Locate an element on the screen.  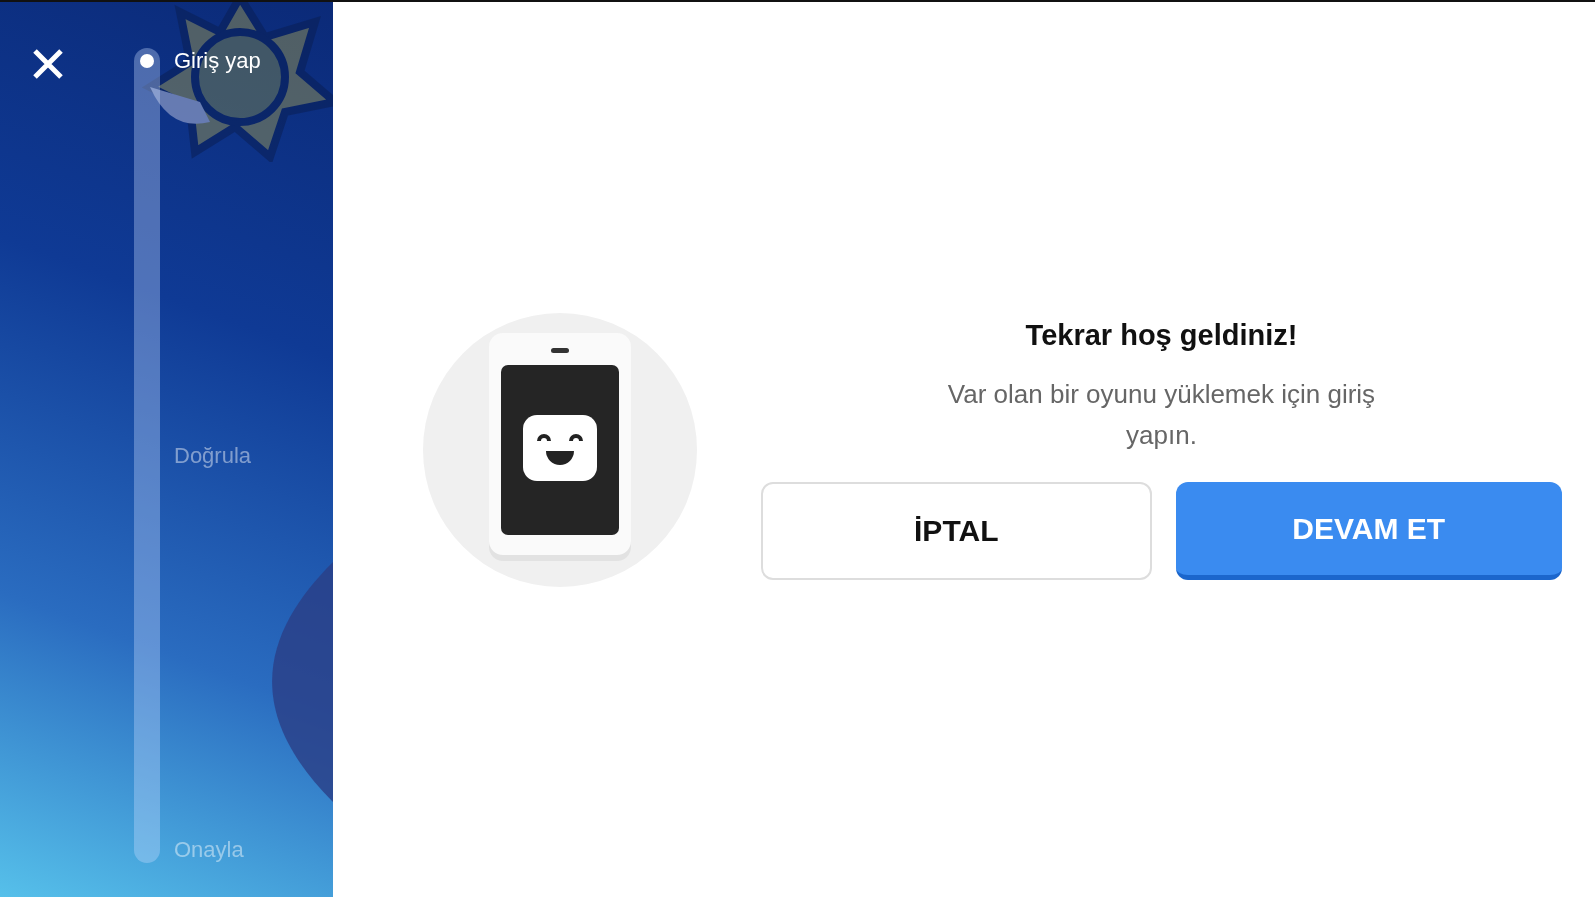
step-label: Doğrula is located at coordinates (213, 455).